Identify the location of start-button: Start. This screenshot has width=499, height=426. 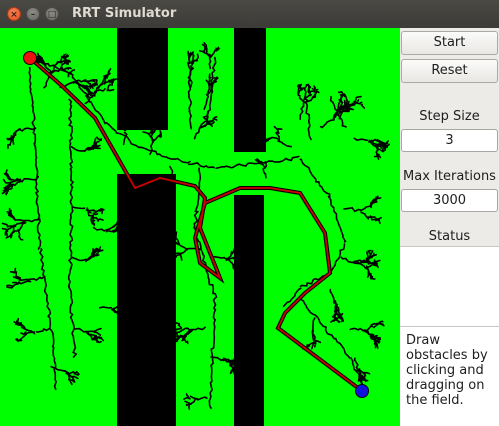
(449, 43).